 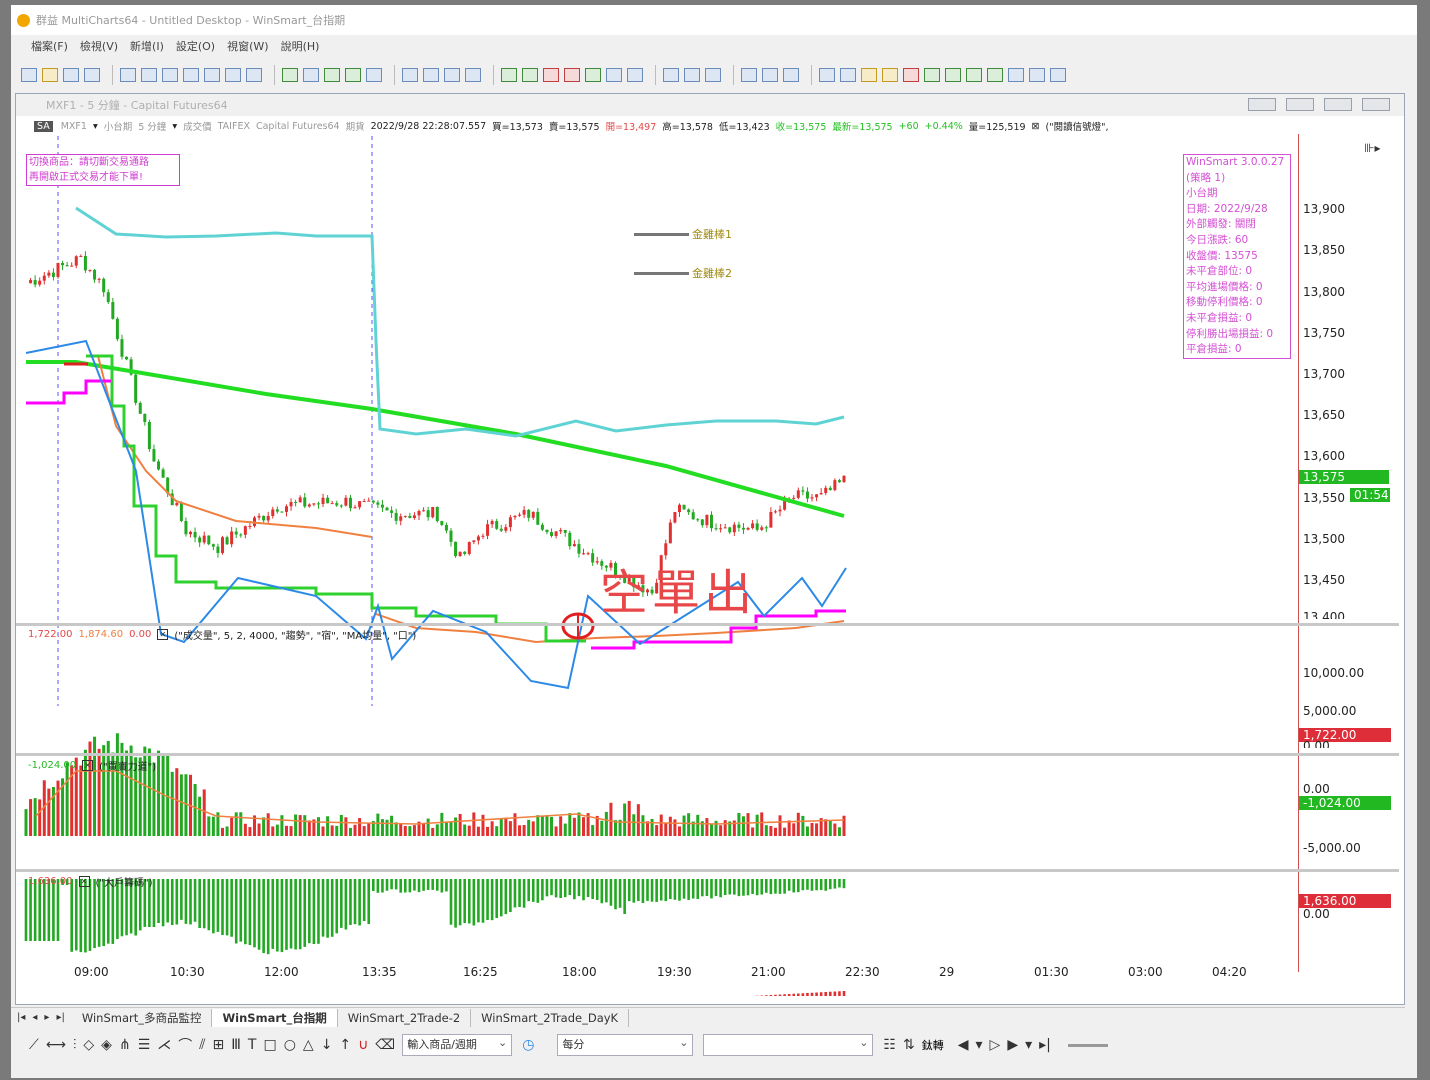 I want to click on list-icon: ☷, so click(x=889, y=1045).